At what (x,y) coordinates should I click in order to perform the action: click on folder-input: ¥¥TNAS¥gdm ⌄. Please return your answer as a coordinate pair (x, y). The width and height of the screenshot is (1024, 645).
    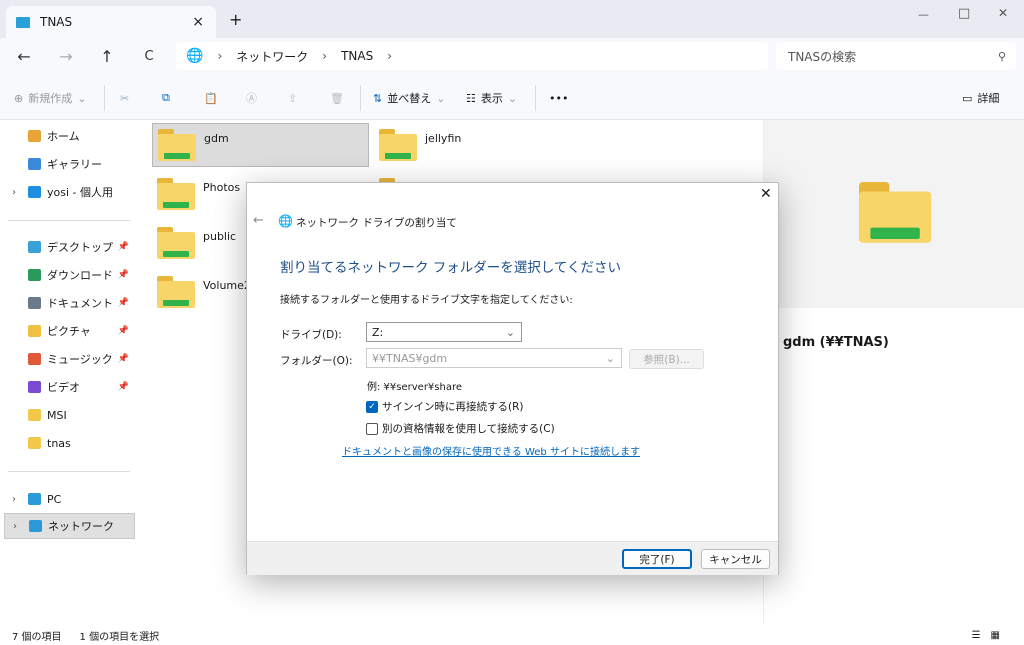
    Looking at the image, I should click on (494, 358).